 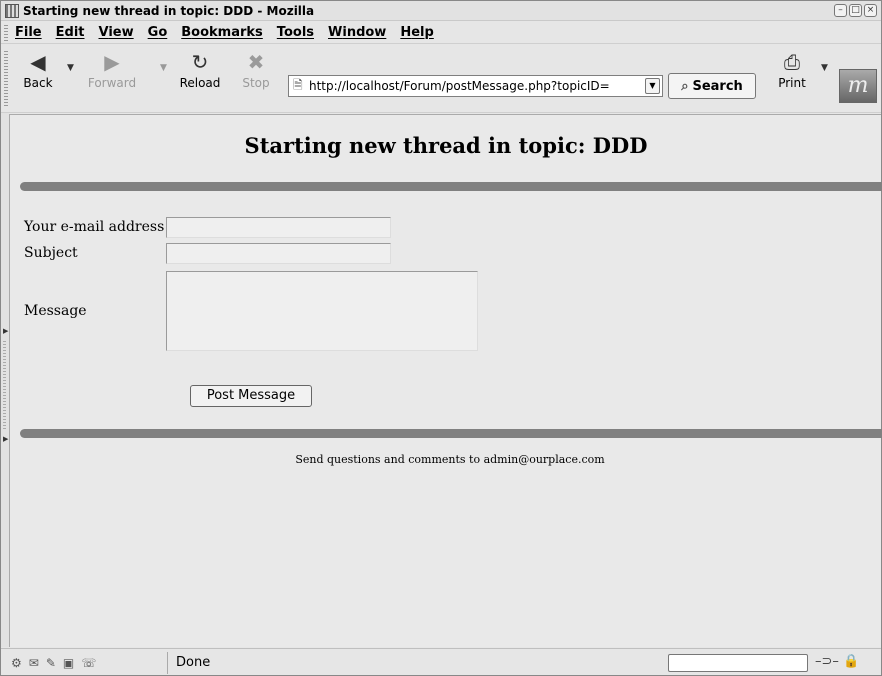 What do you see at coordinates (193, 662) in the screenshot?
I see `status-text: Done` at bounding box center [193, 662].